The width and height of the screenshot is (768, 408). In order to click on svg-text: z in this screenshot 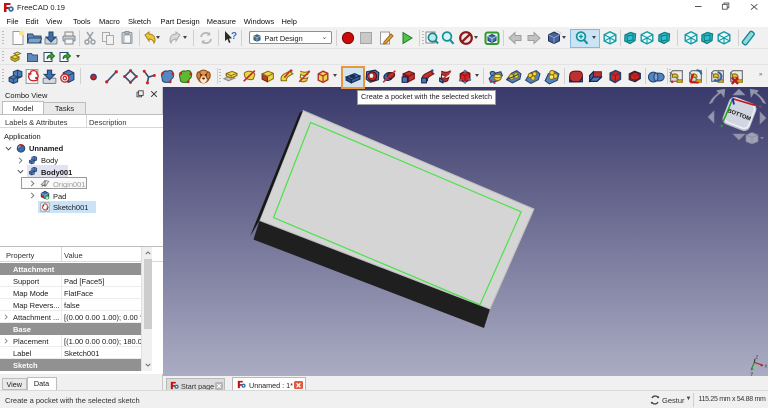, I will do `click(757, 358)`.